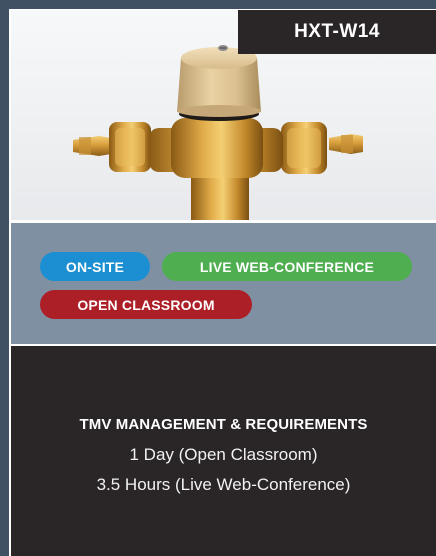  What do you see at coordinates (223, 484) in the screenshot?
I see `duration-live-web-conference: 3.5 Hours (Live Web-Conference)` at bounding box center [223, 484].